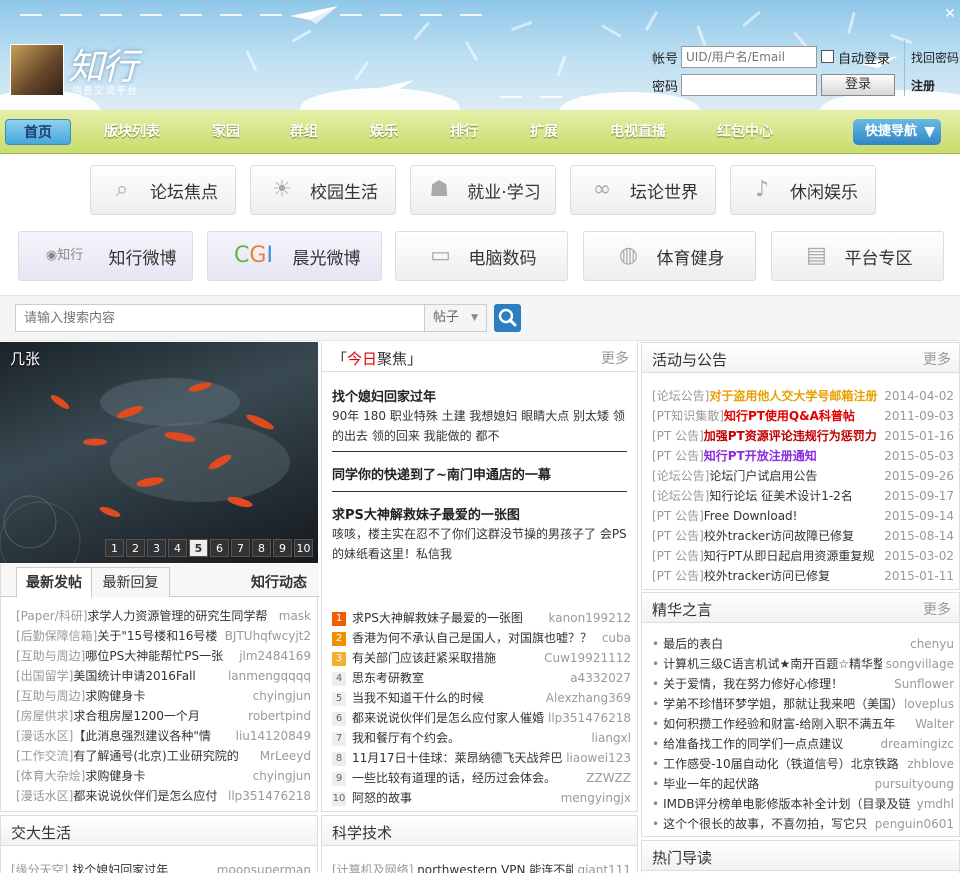  What do you see at coordinates (135, 548) in the screenshot?
I see `slide-page: 2` at bounding box center [135, 548].